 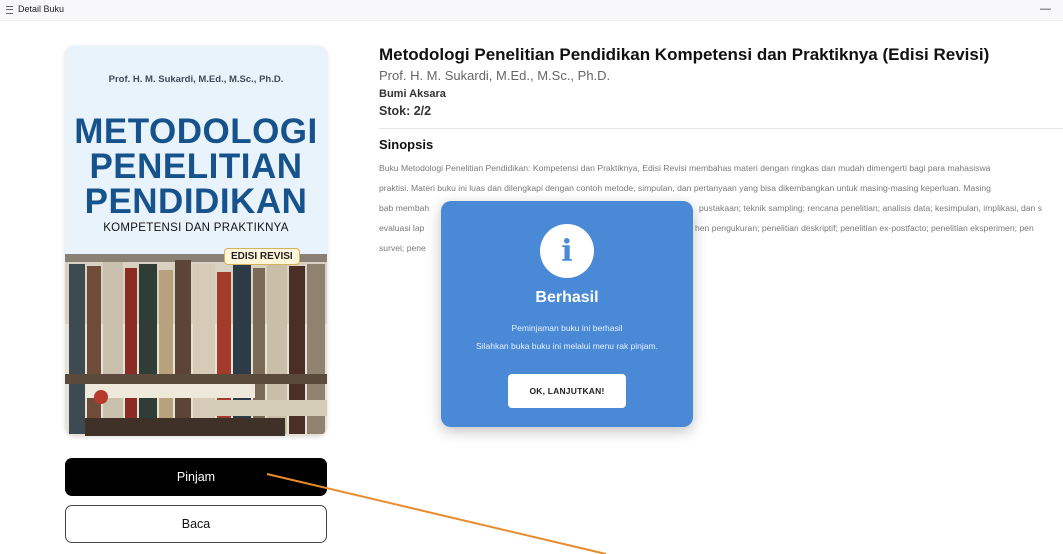 I want to click on window-titlebar: Detail Buku —, so click(x=531, y=10).